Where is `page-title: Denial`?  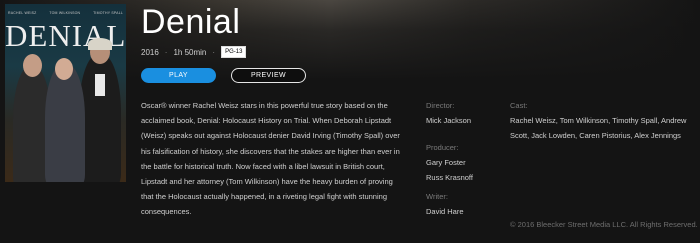 page-title: Denial is located at coordinates (191, 22).